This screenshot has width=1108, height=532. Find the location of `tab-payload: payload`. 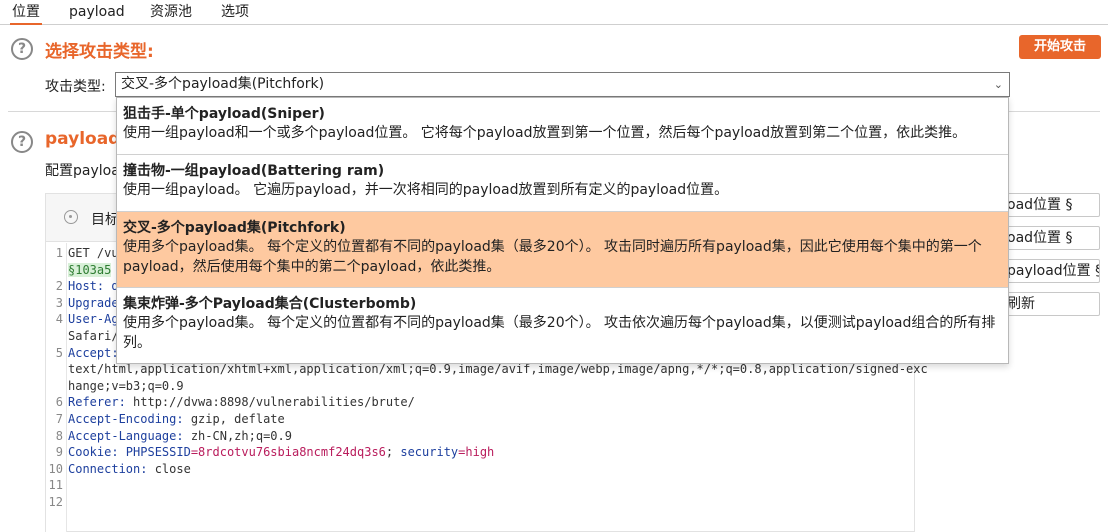

tab-payload: payload is located at coordinates (97, 12).